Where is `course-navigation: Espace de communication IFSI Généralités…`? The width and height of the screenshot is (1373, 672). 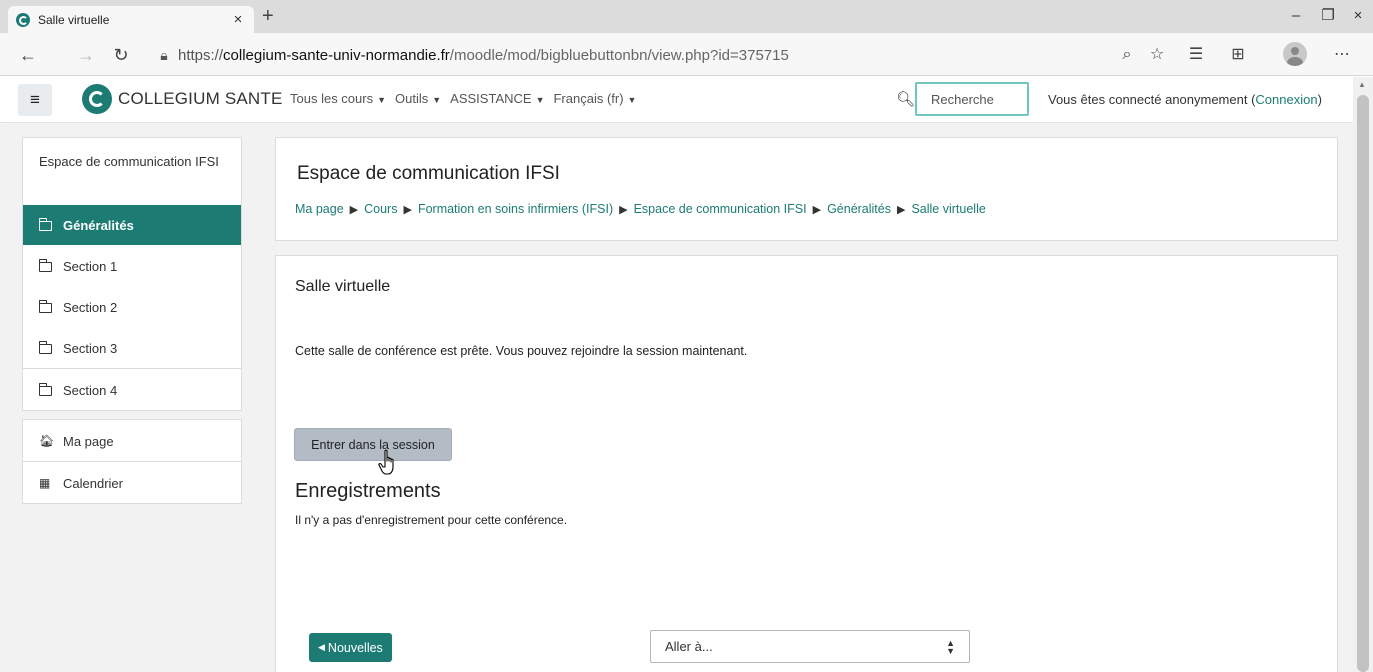 course-navigation: Espace de communication IFSI Généralités… is located at coordinates (132, 274).